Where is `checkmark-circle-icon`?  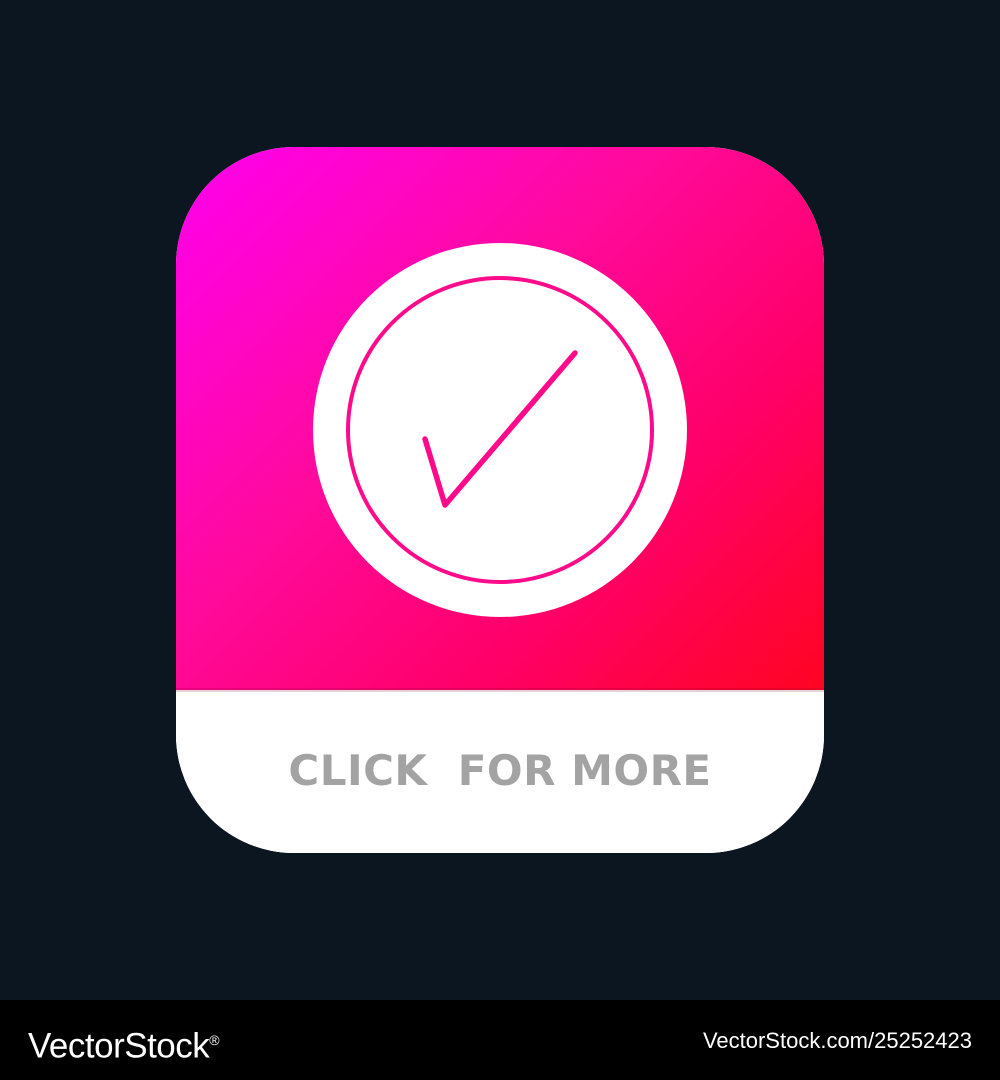 checkmark-circle-icon is located at coordinates (500, 430).